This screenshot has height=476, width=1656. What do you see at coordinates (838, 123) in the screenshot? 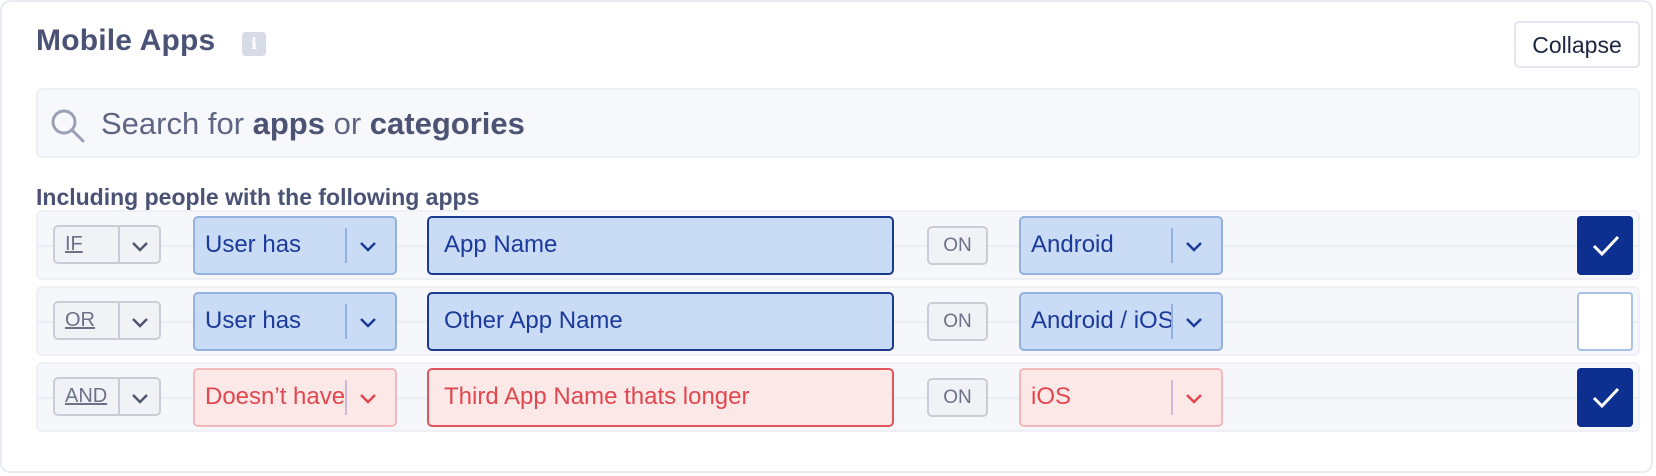
I see `search-input: Search for apps or categories` at bounding box center [838, 123].